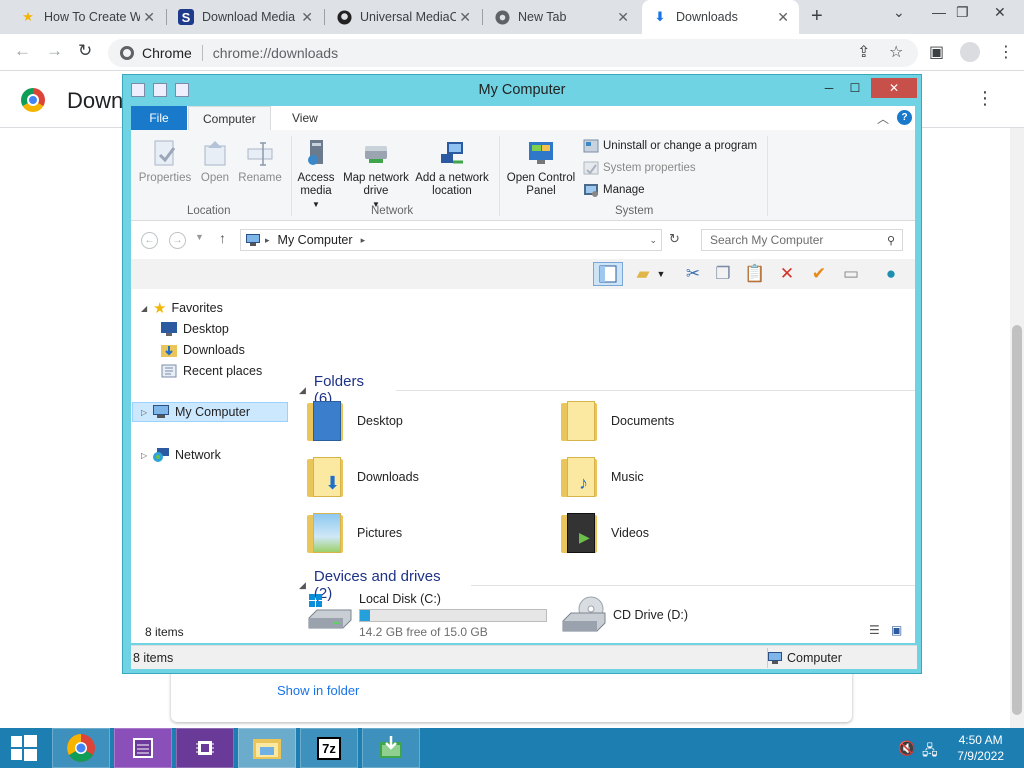 This screenshot has width=1024, height=768. Describe the element at coordinates (627, 477) in the screenshot. I see `folder-label: Music` at that location.